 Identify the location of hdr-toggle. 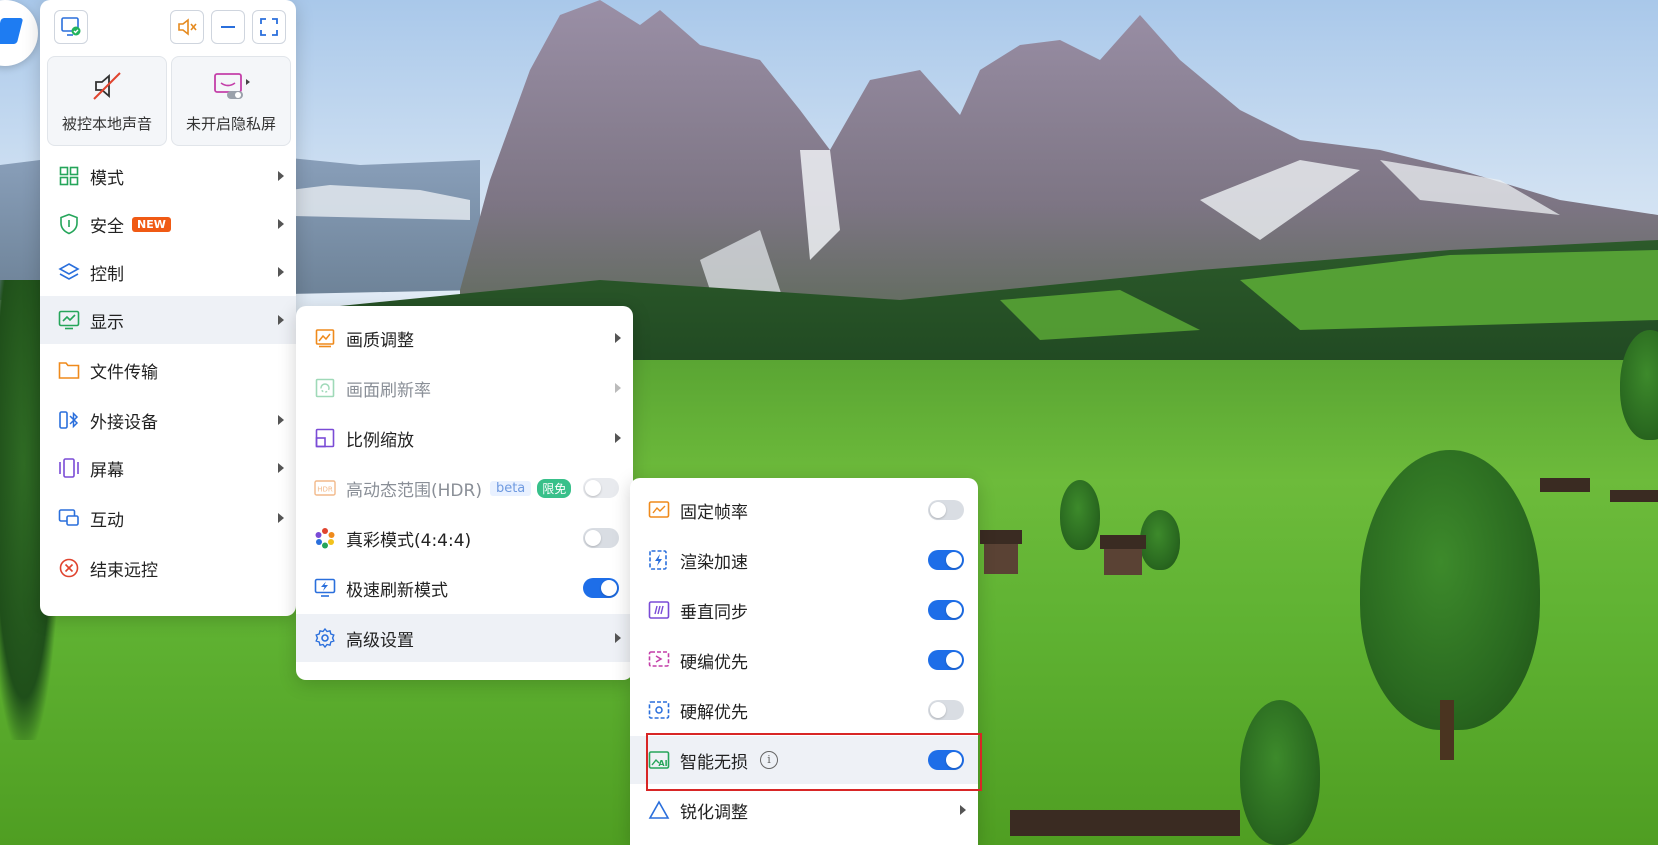
(601, 488).